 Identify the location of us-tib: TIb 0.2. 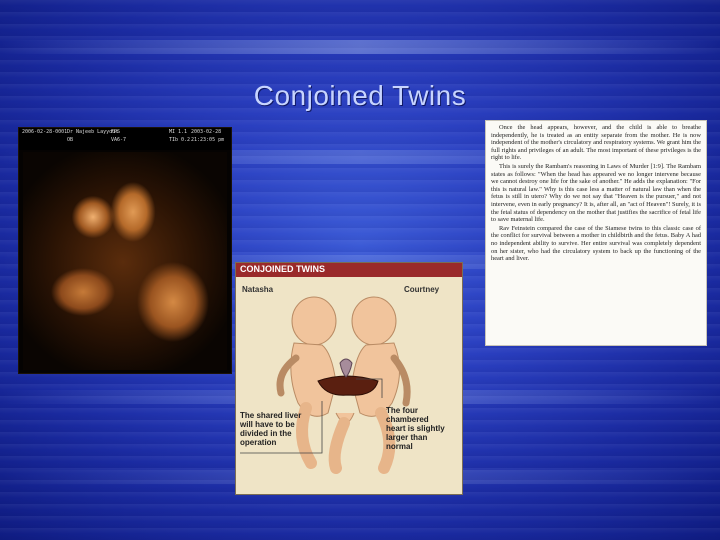
(180, 140).